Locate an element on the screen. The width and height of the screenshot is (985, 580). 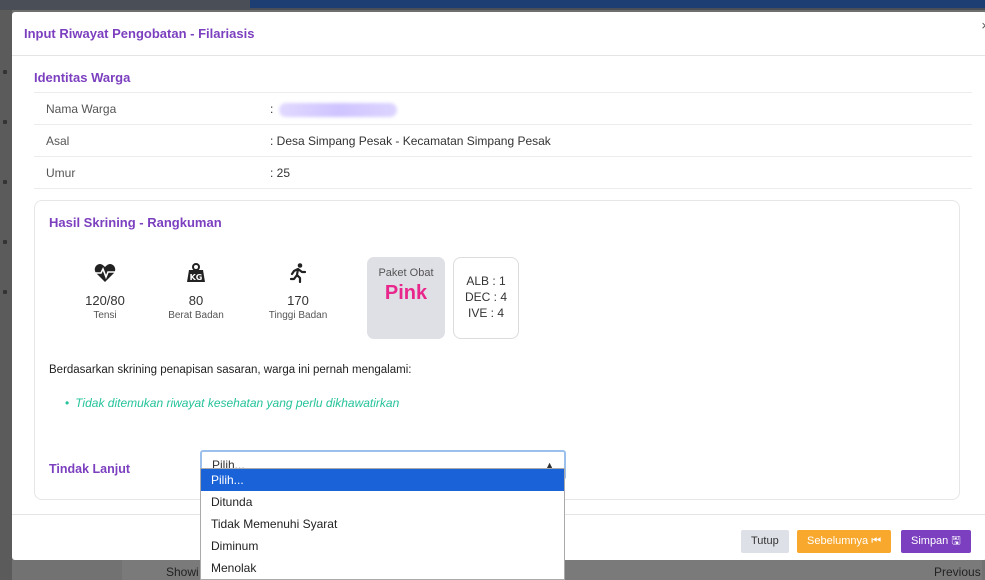
option-tidak-memenuhi-syarat: Tidak Memenuhi Syarat is located at coordinates (382, 524).